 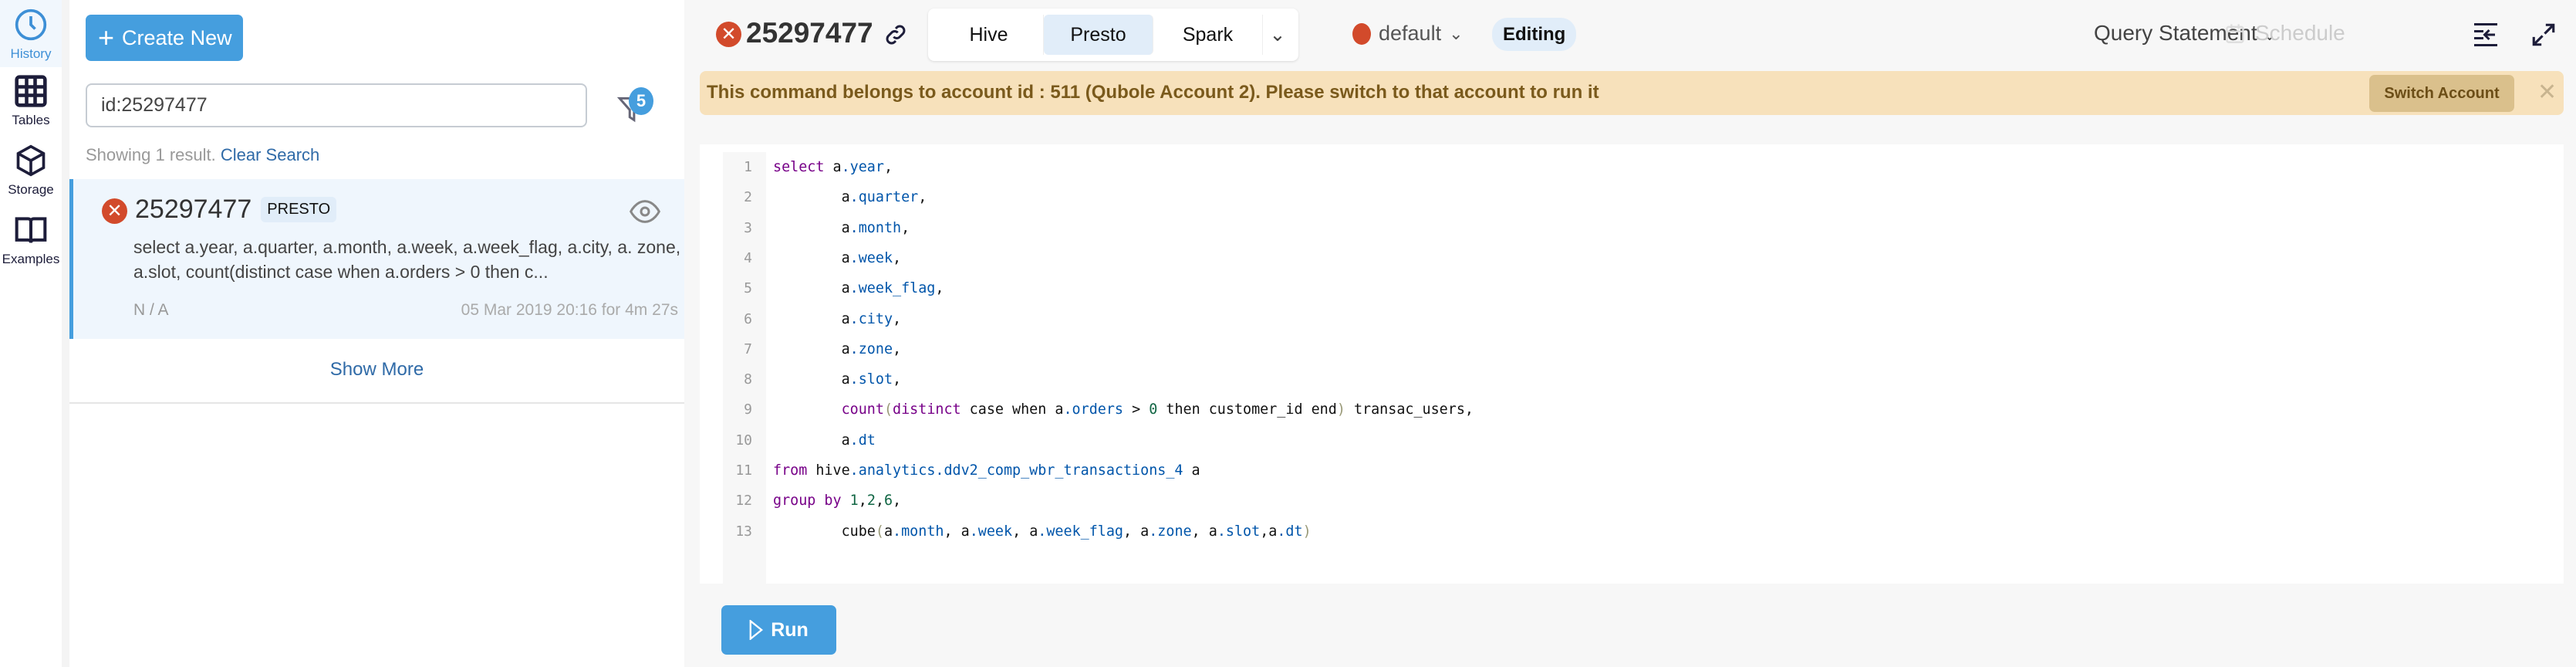 I want to click on nav-label: Examples, so click(x=31, y=259).